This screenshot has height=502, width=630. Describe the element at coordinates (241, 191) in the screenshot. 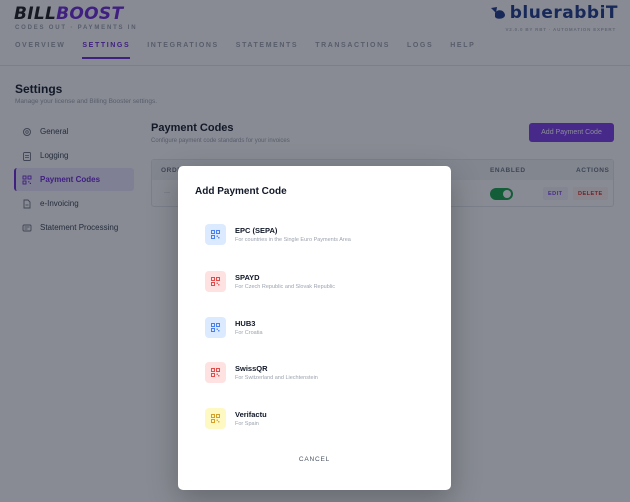

I see `modal-title: Add Payment Code` at that location.